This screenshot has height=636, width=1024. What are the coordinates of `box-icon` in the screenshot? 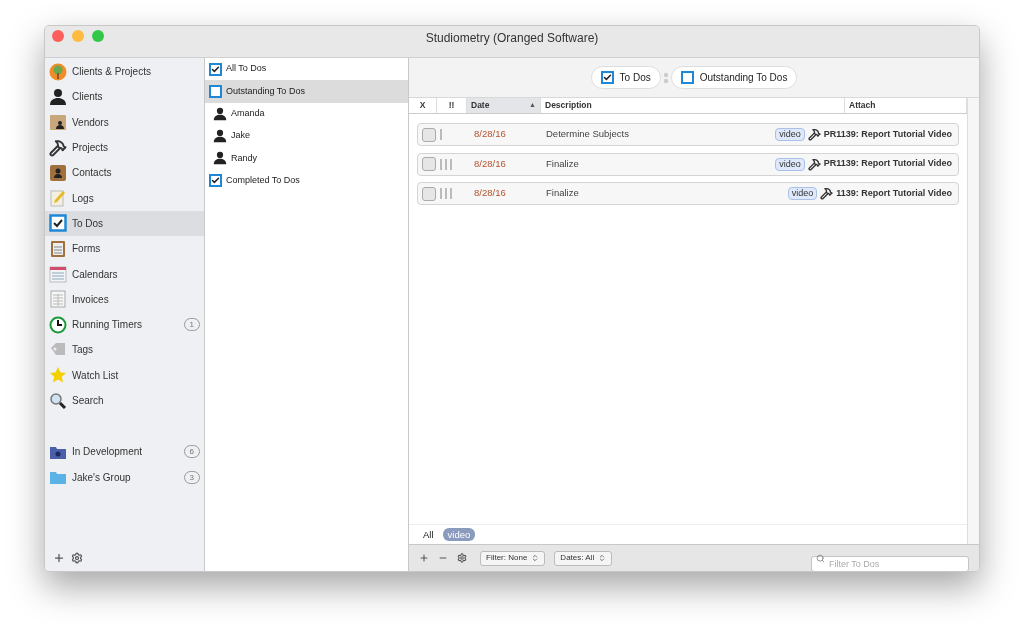 It's located at (58, 122).